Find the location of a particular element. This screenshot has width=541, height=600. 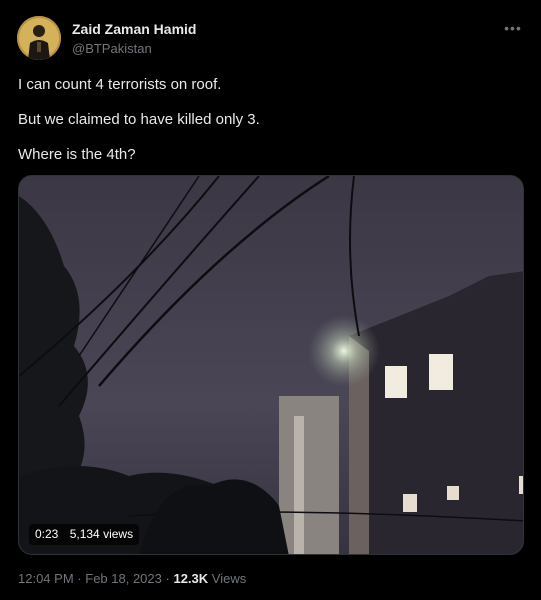

video-info-badge: 0:23 5,134 views is located at coordinates (84, 534).